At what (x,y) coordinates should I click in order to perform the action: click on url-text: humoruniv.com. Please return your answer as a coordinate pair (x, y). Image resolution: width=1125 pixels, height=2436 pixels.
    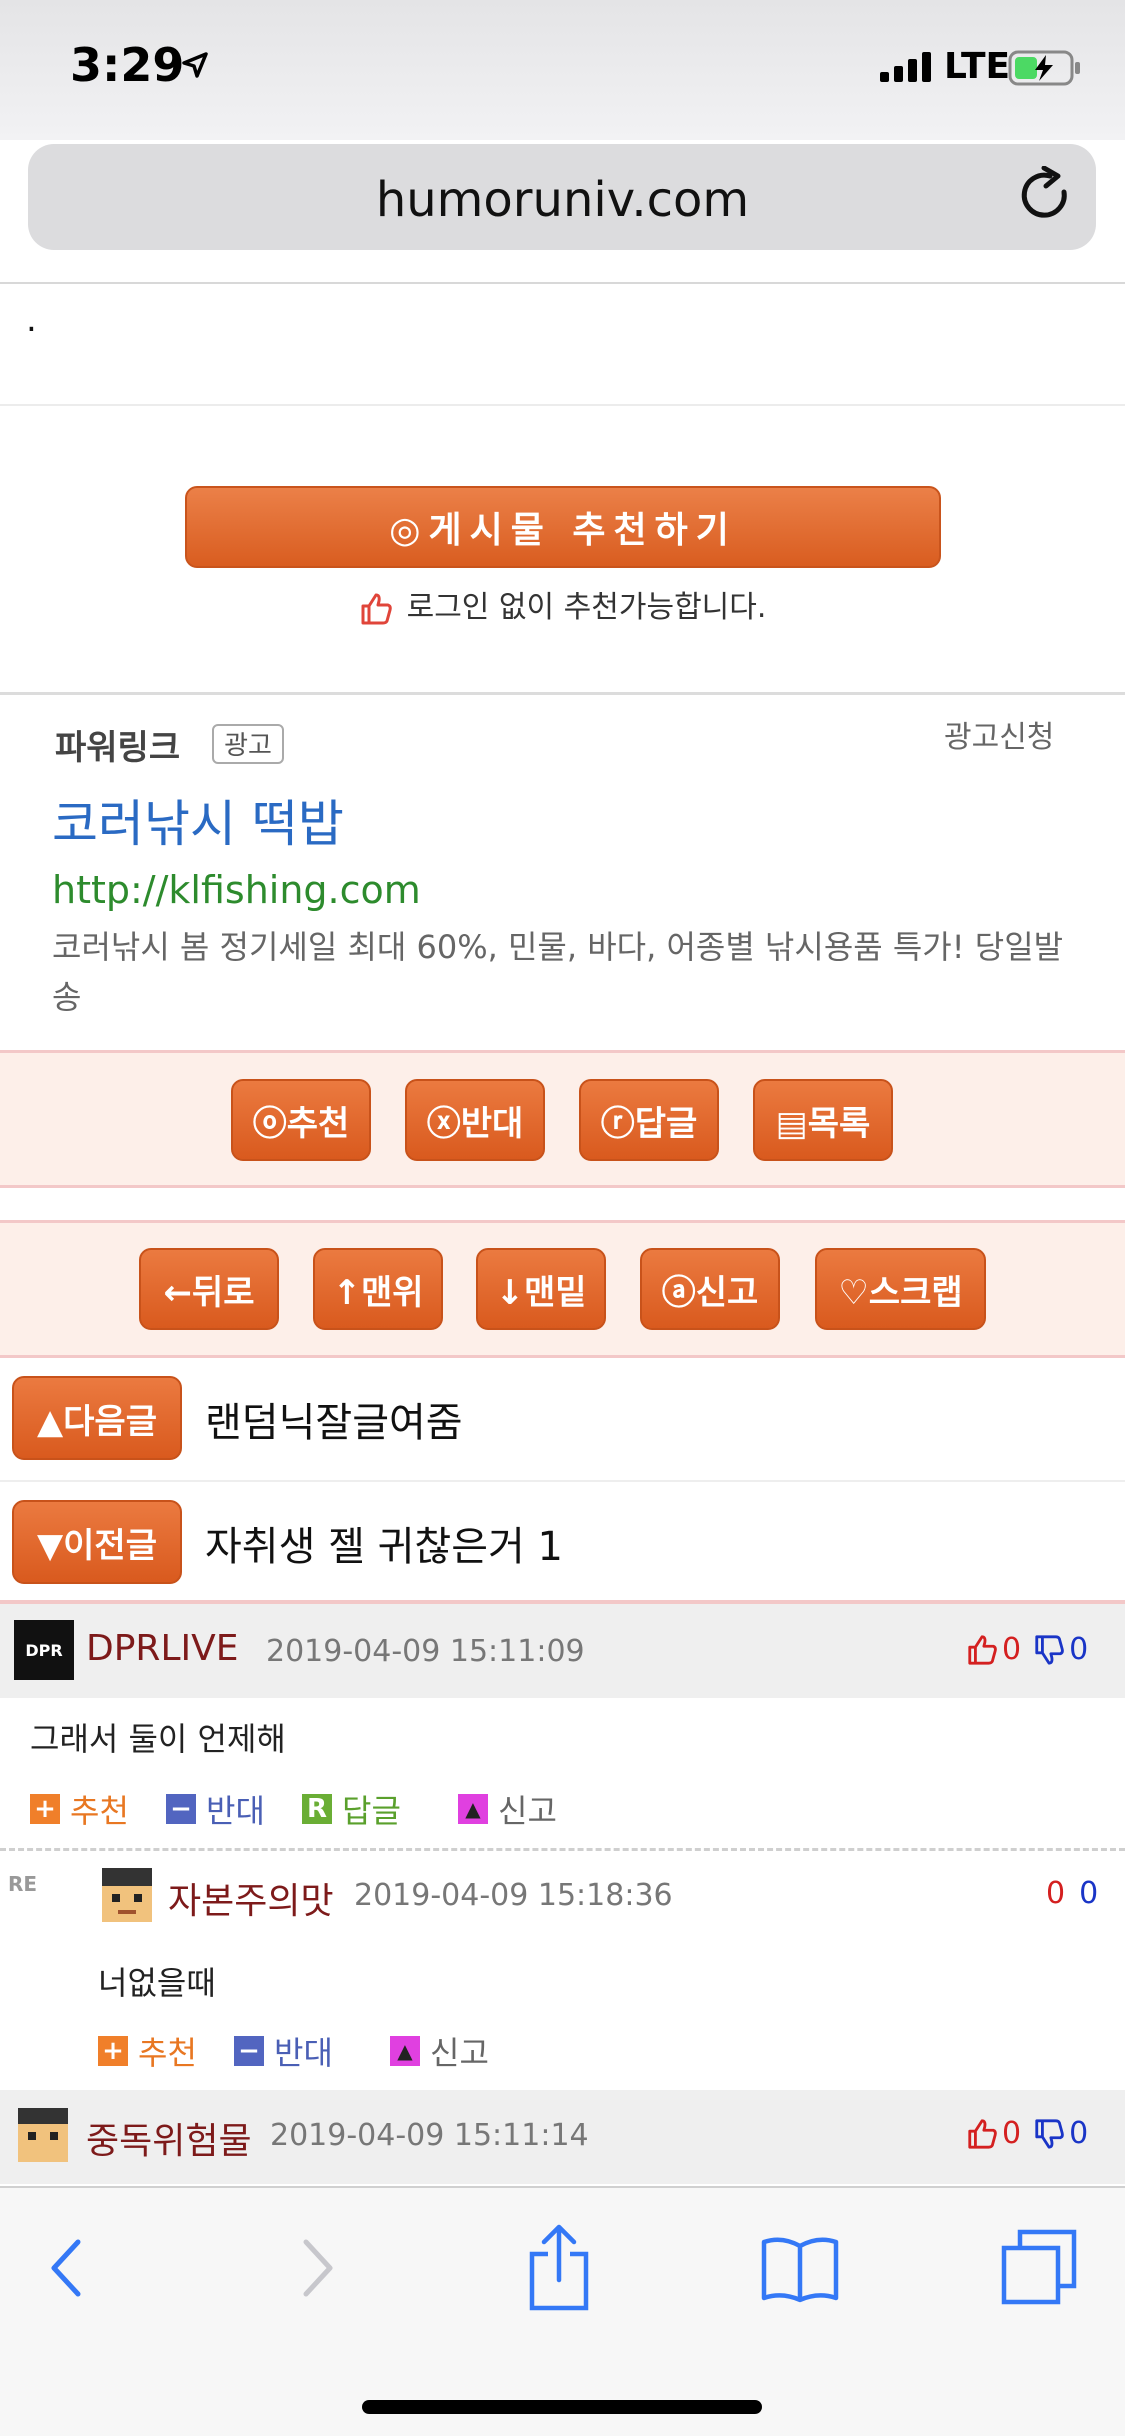
    Looking at the image, I should click on (562, 200).